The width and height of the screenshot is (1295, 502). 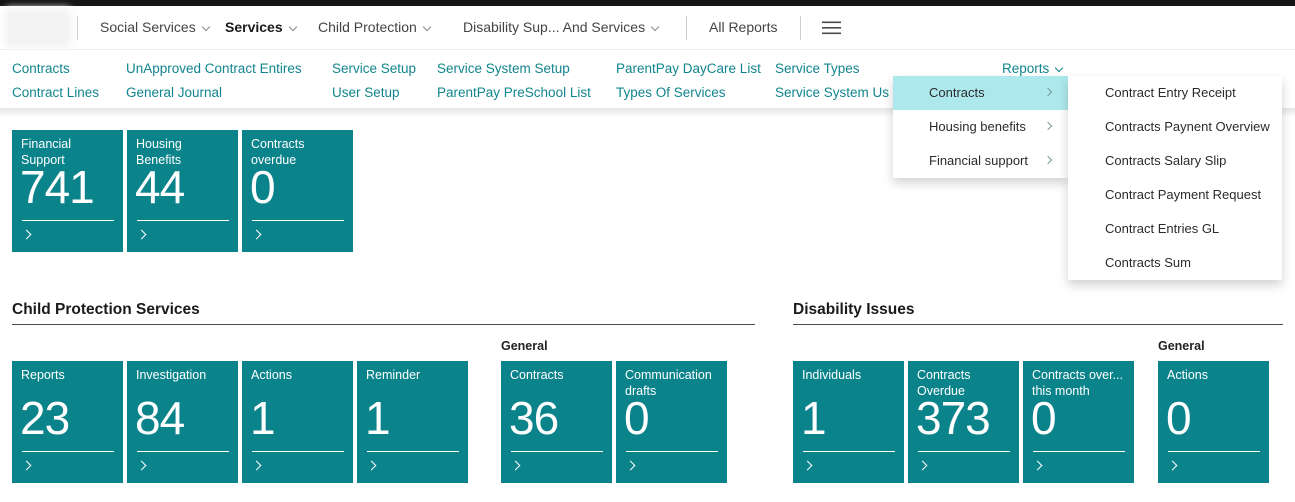 I want to click on menu-item-contracts: Contracts, so click(x=980, y=93).